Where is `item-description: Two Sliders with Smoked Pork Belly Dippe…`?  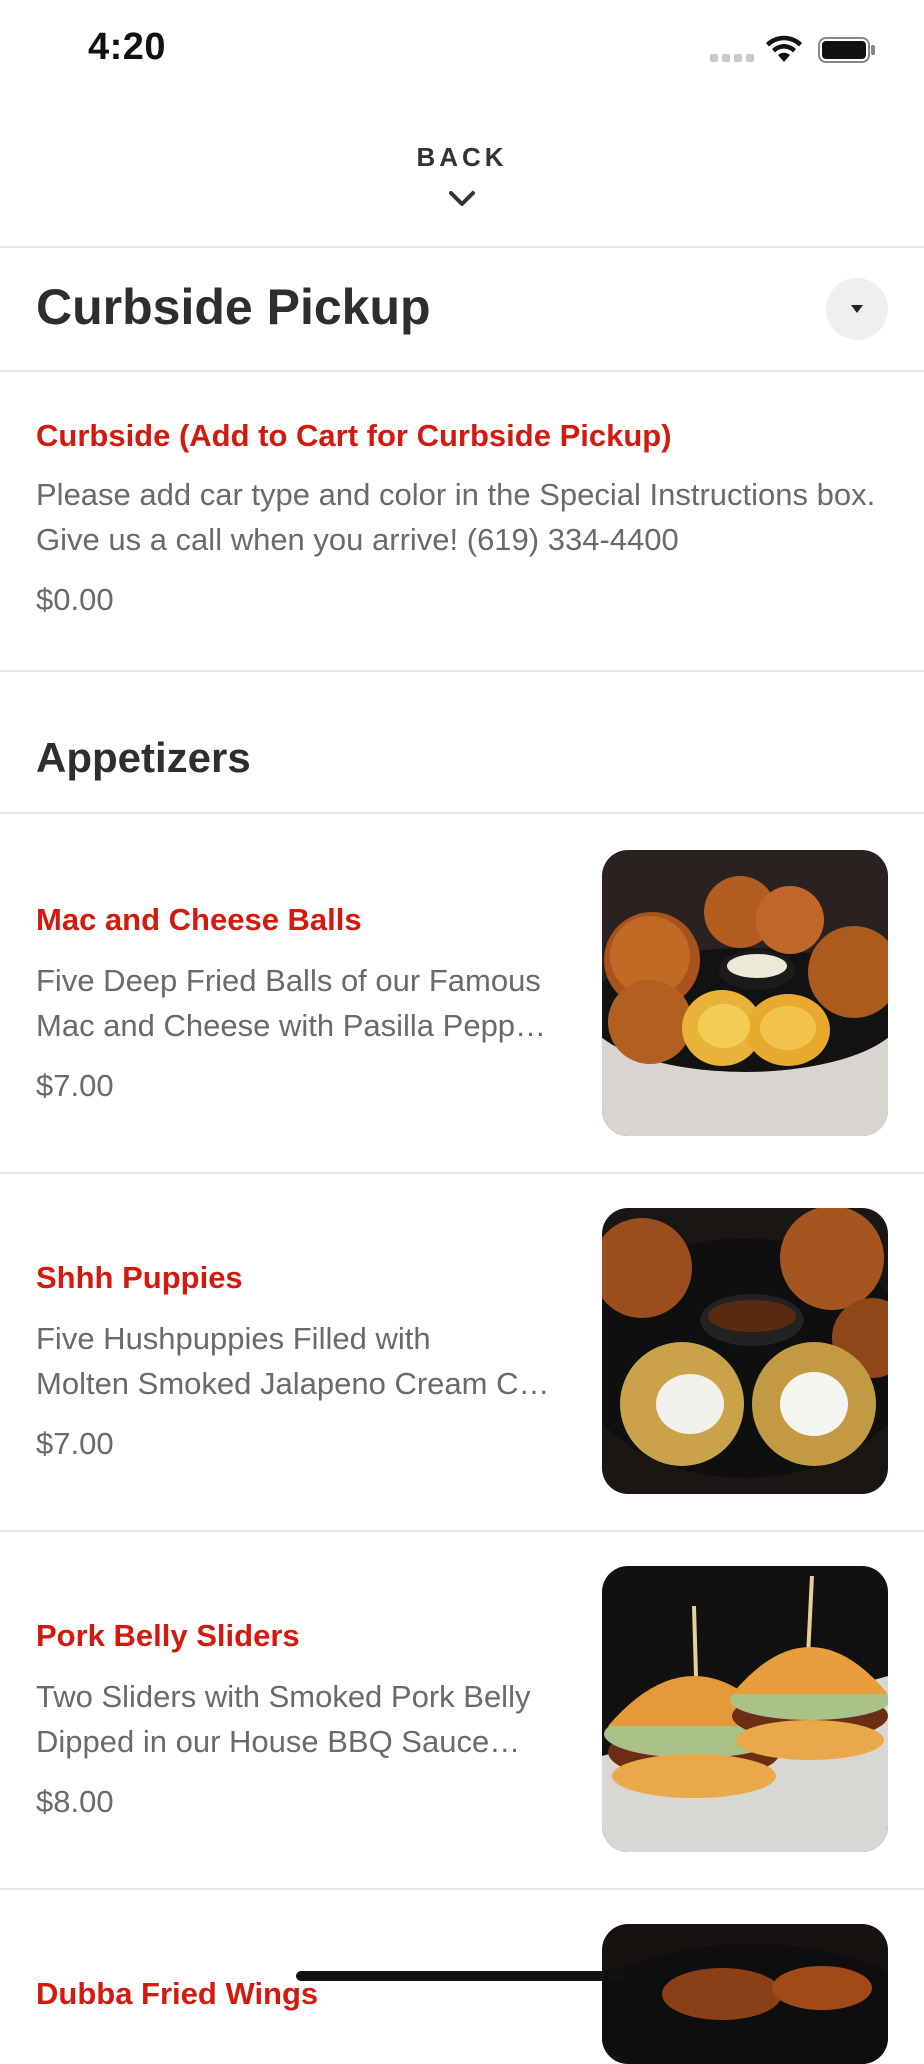 item-description: Two Sliders with Smoked Pork Belly Dippe… is located at coordinates (301, 1719).